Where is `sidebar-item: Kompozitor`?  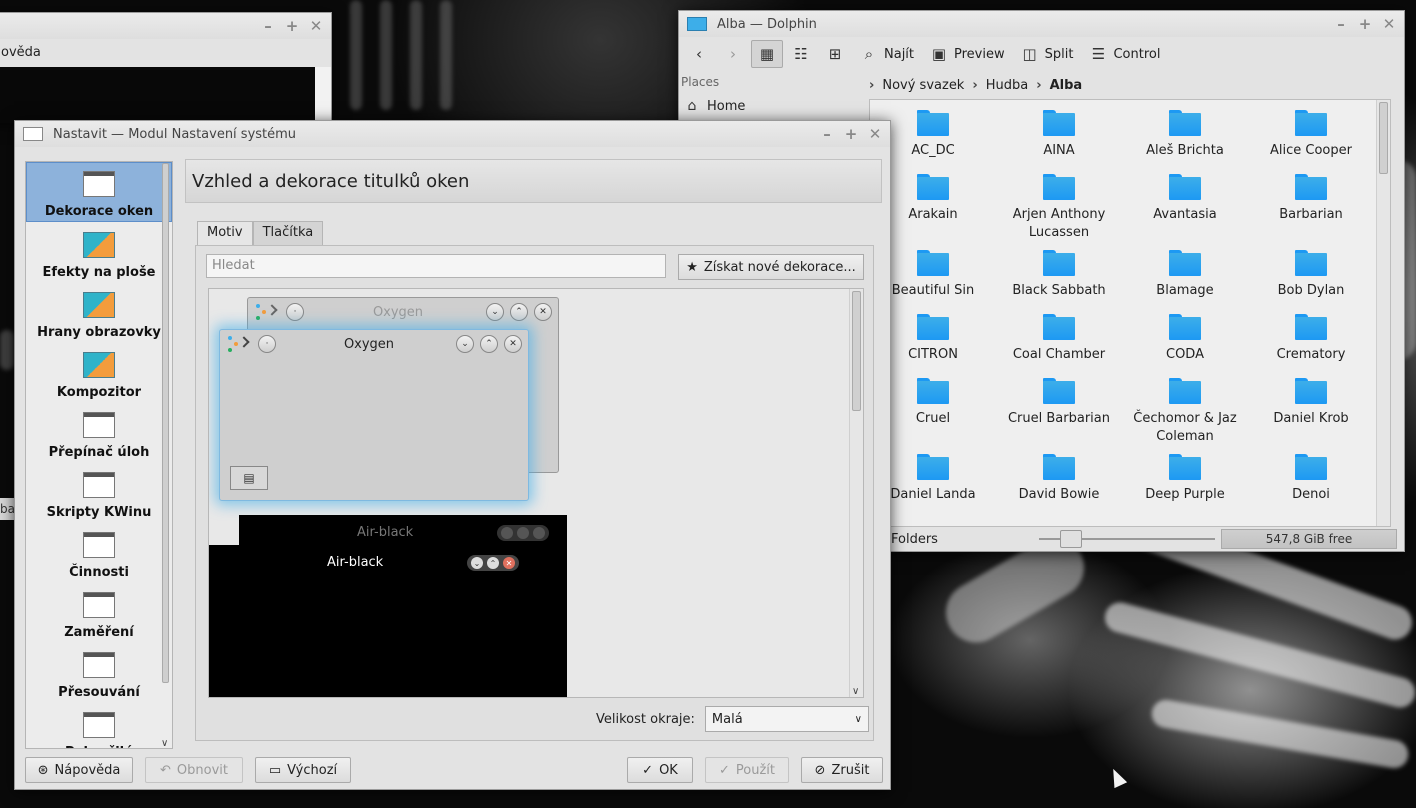
sidebar-item: Kompozitor is located at coordinates (99, 372).